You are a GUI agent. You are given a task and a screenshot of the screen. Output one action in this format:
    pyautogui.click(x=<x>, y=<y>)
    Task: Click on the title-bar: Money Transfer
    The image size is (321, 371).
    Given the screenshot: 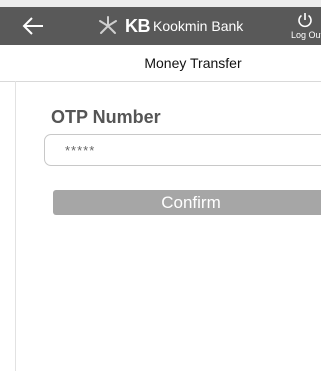 What is the action you would take?
    pyautogui.click(x=160, y=63)
    